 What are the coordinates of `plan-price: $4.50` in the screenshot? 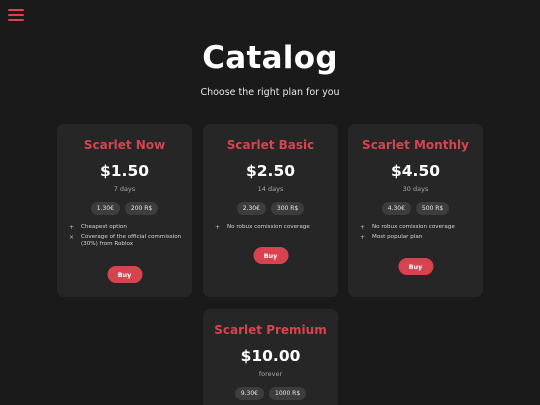 It's located at (415, 171).